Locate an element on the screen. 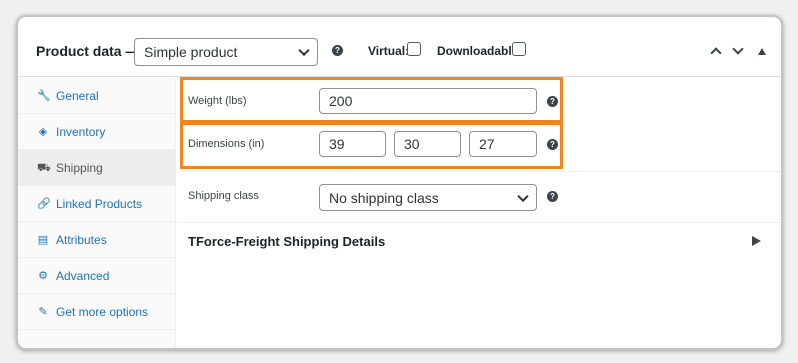  tab-linked-products: 🔗 Linked Products is located at coordinates (97, 204).